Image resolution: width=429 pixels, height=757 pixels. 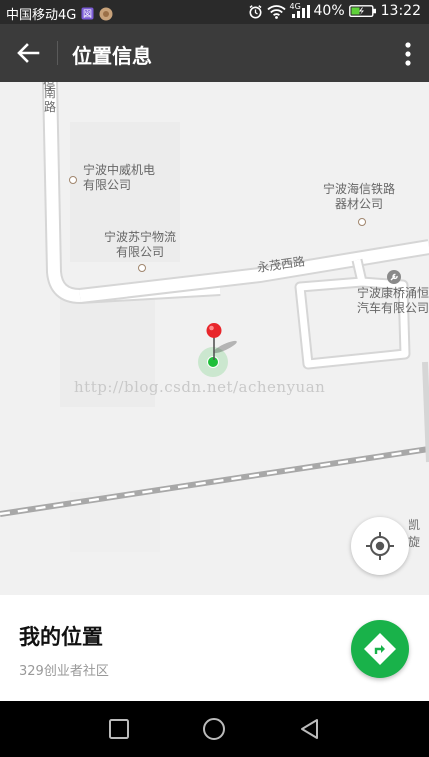 I want to click on circle-icon, so click(x=214, y=729).